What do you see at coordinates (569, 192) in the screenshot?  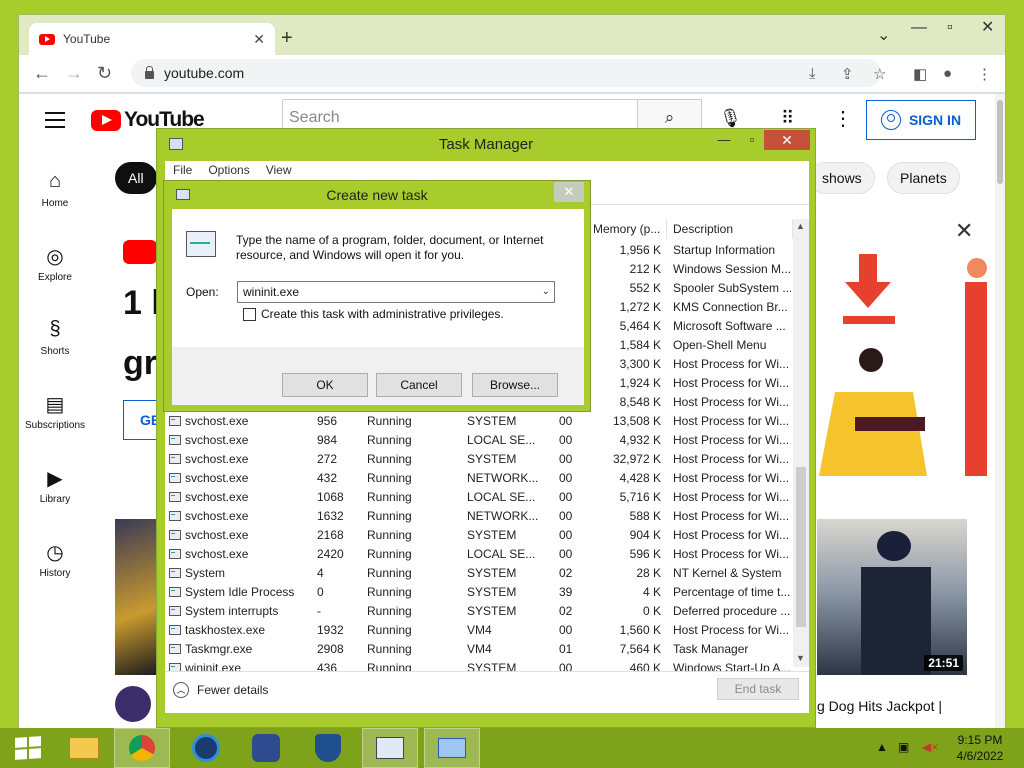 I see `dialog-close-icon: ✕` at bounding box center [569, 192].